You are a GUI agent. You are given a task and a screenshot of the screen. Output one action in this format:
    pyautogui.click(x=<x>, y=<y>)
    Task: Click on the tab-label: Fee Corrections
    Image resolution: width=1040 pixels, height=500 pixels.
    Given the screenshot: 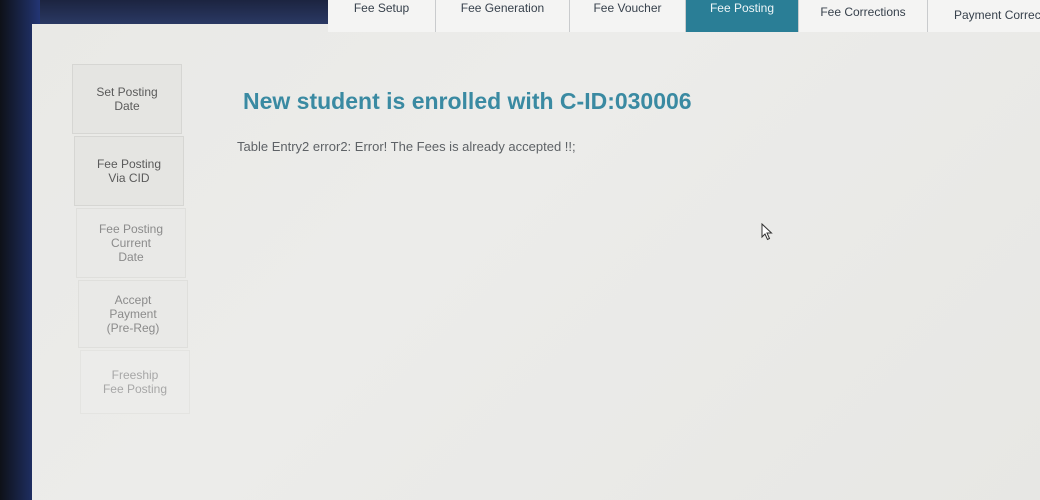 What is the action you would take?
    pyautogui.click(x=863, y=12)
    